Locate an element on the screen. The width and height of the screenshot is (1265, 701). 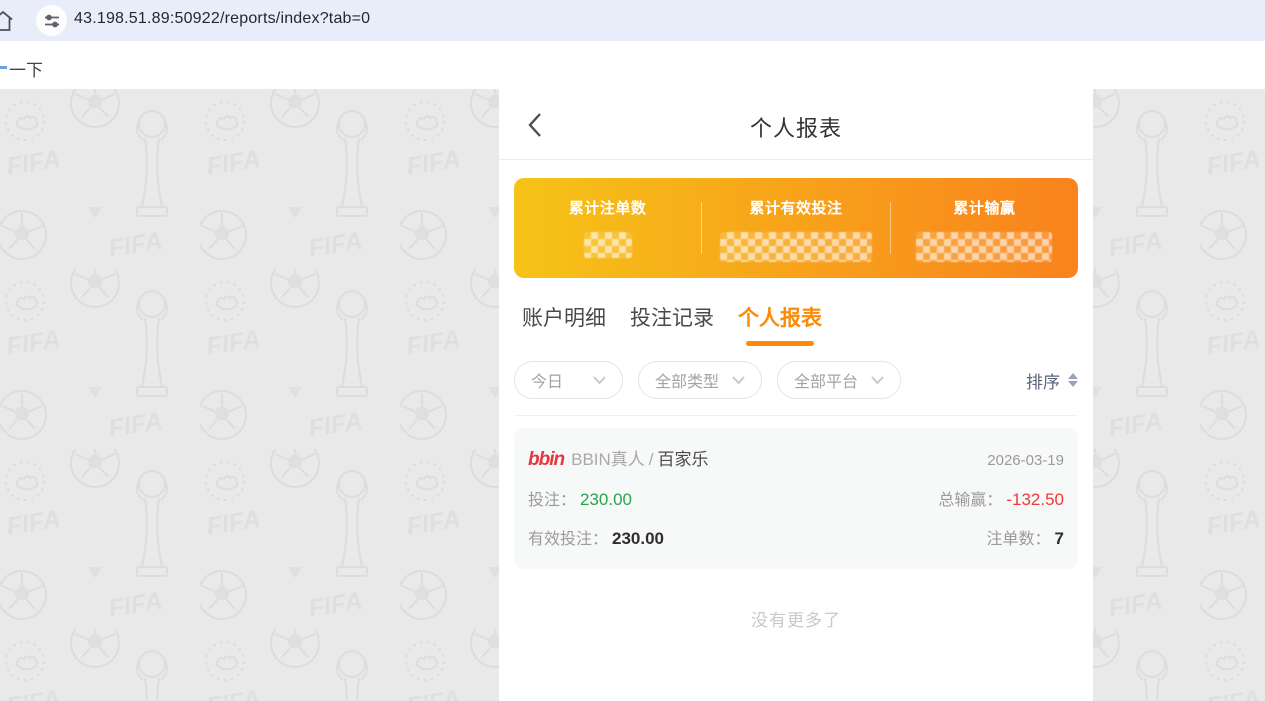
tab-account-details: 账户明细 is located at coordinates (564, 324).